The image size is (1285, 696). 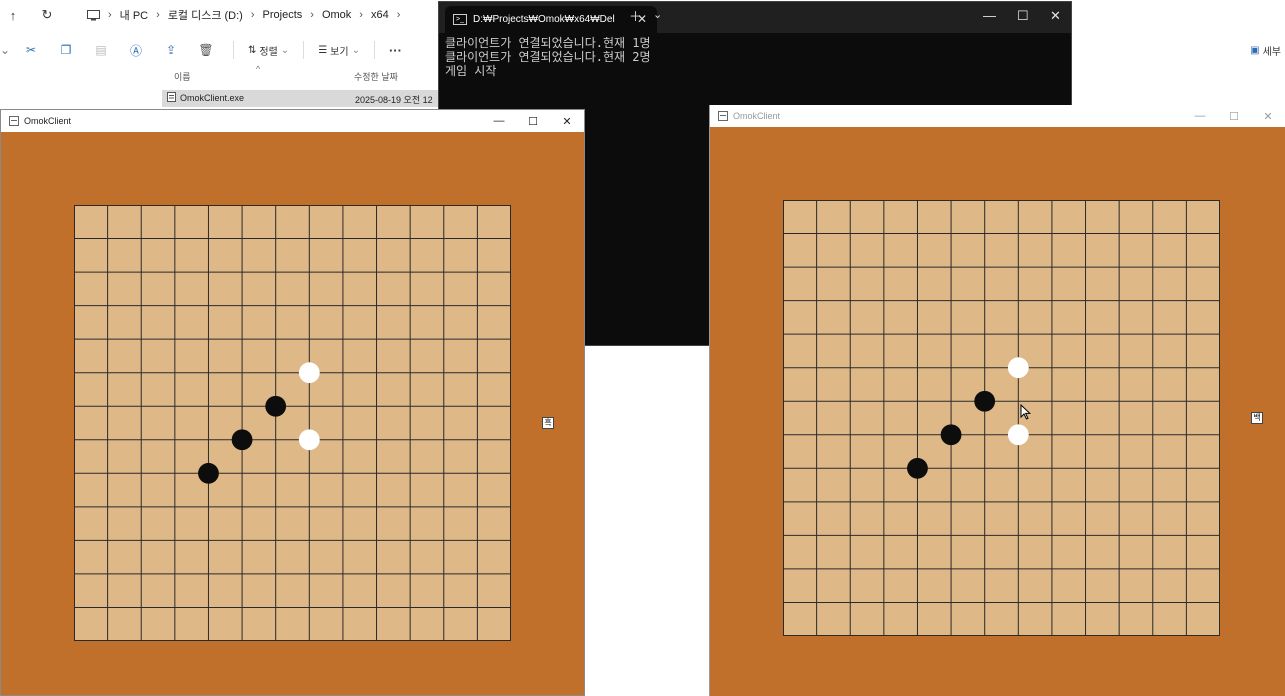 I want to click on share-icon: ⇪, so click(x=171, y=50).